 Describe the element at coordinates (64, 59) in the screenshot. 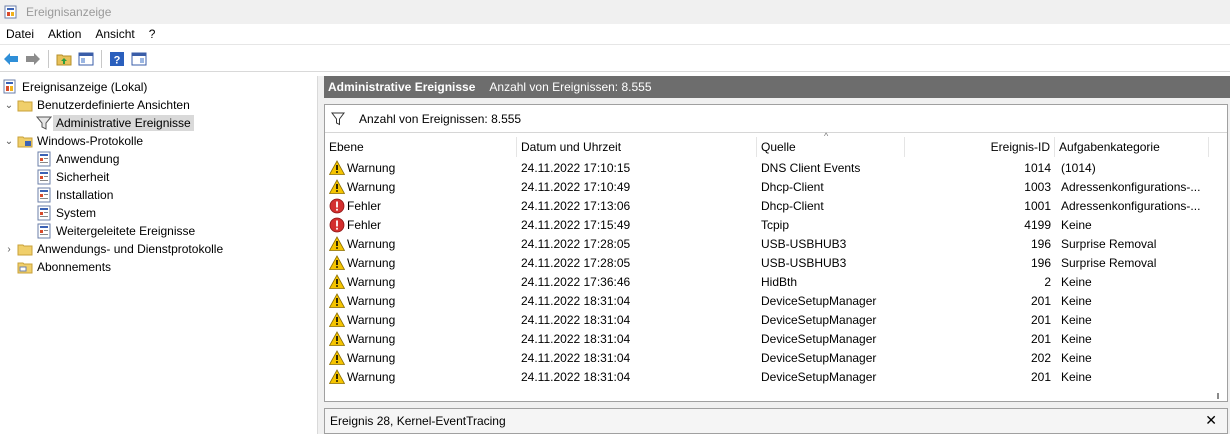

I see `up-button` at that location.